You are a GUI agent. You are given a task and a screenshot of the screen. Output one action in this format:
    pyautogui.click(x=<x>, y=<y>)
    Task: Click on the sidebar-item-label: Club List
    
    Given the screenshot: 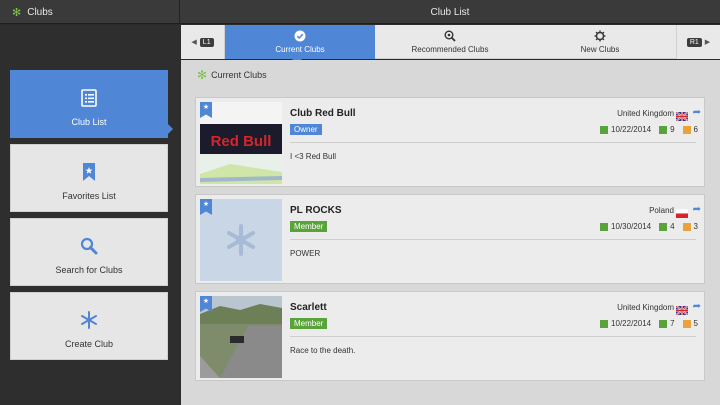 What is the action you would take?
    pyautogui.click(x=89, y=122)
    